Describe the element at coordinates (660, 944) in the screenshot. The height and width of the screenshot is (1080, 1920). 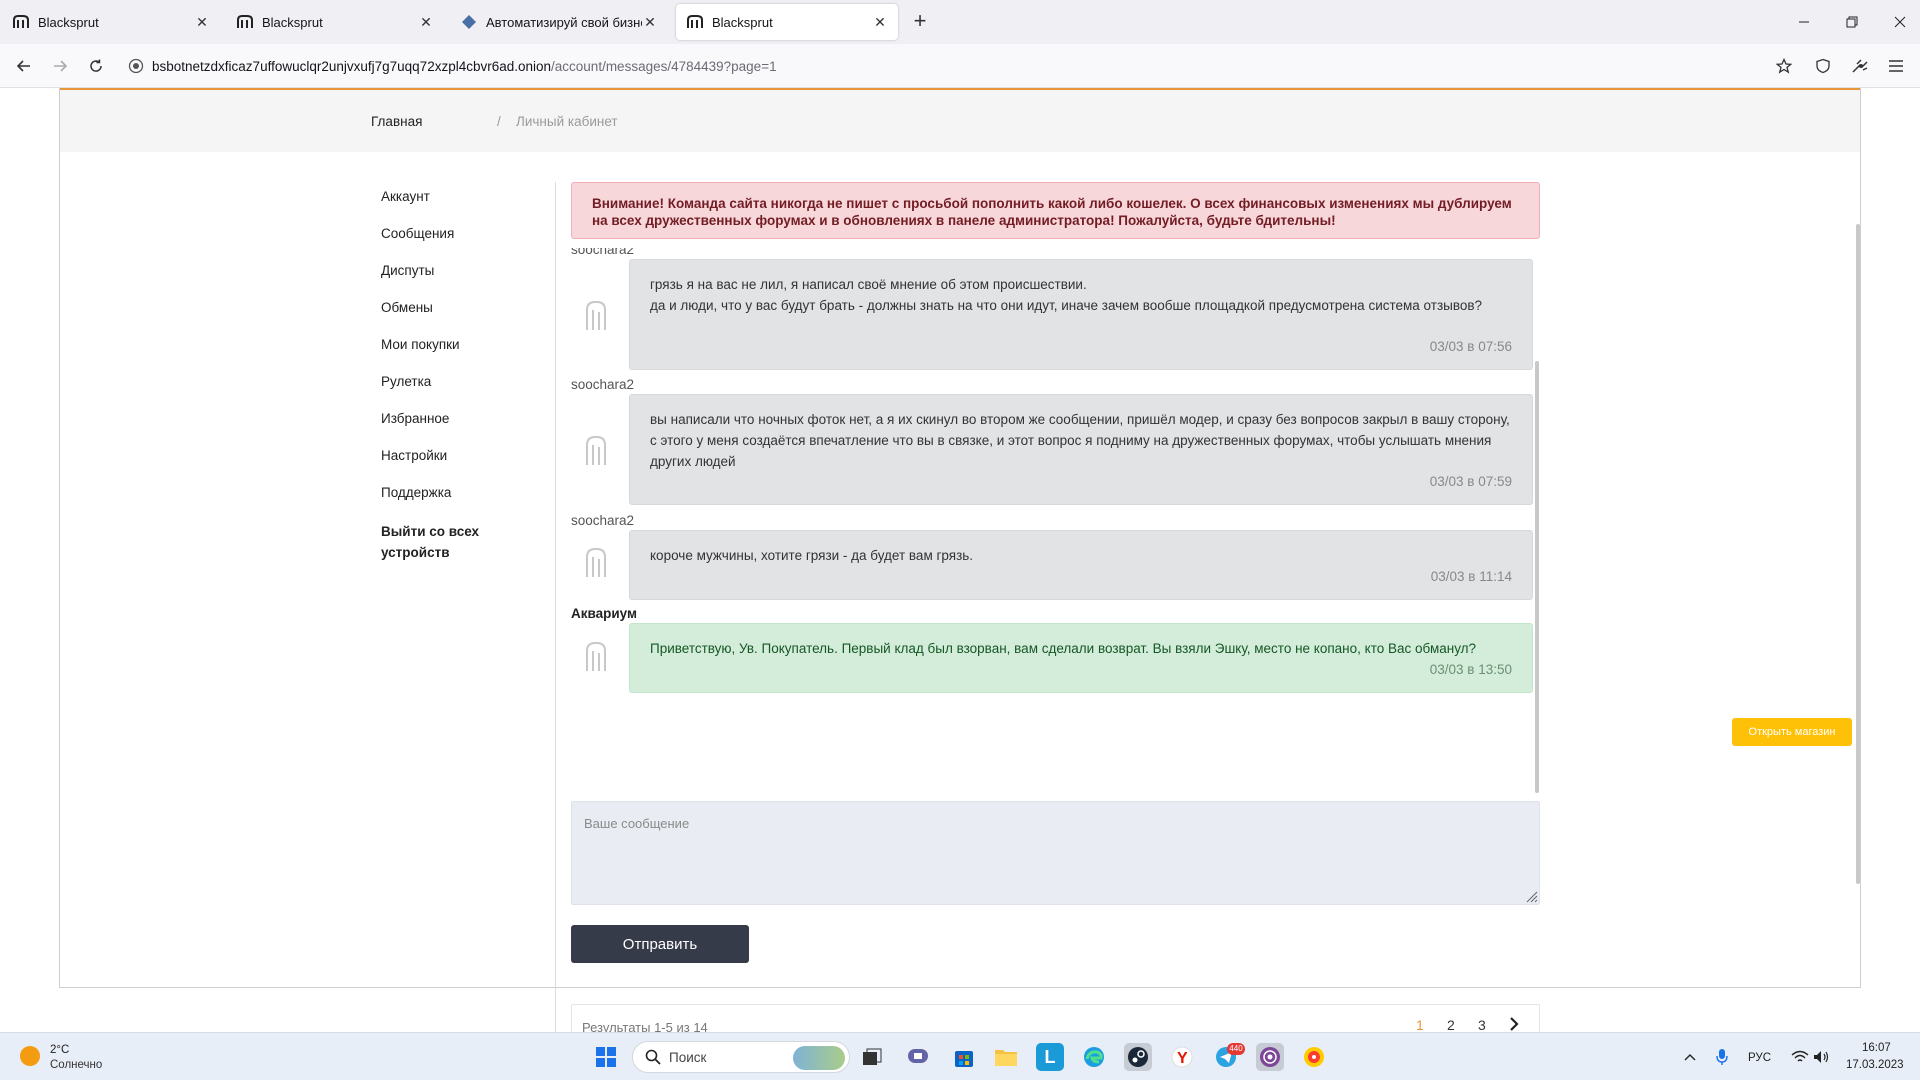
I see `send-message-button: Отправить` at that location.